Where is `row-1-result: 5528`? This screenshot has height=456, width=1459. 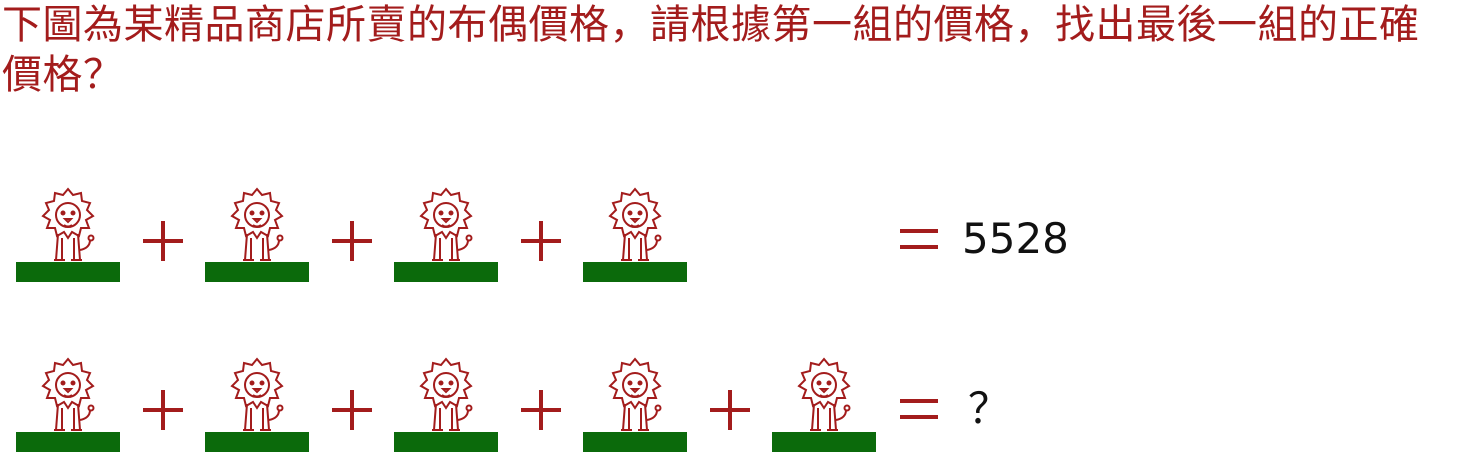
row-1-result: 5528 is located at coordinates (1015, 238).